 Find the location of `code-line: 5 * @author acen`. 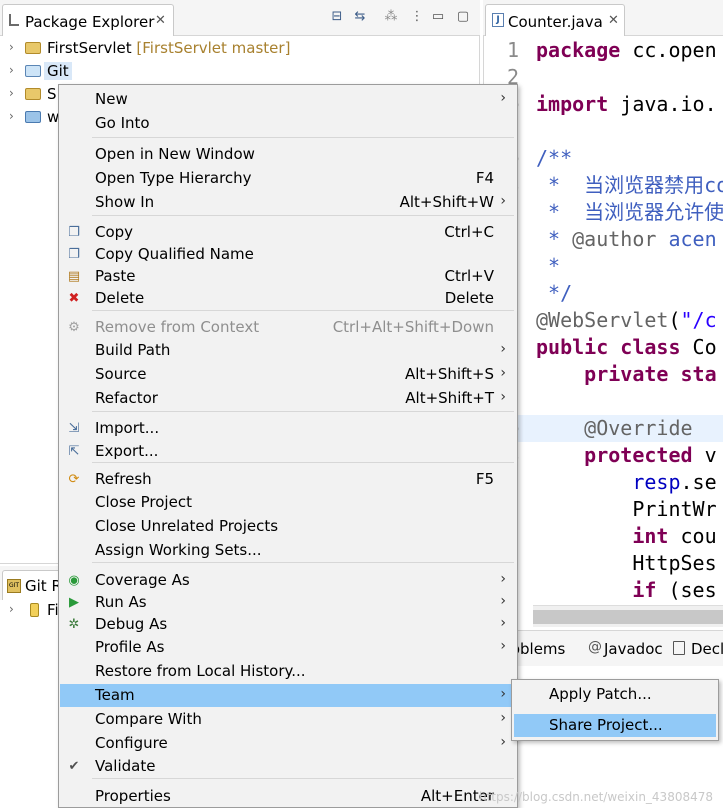

code-line: 5 * @author acen is located at coordinates (603, 239).